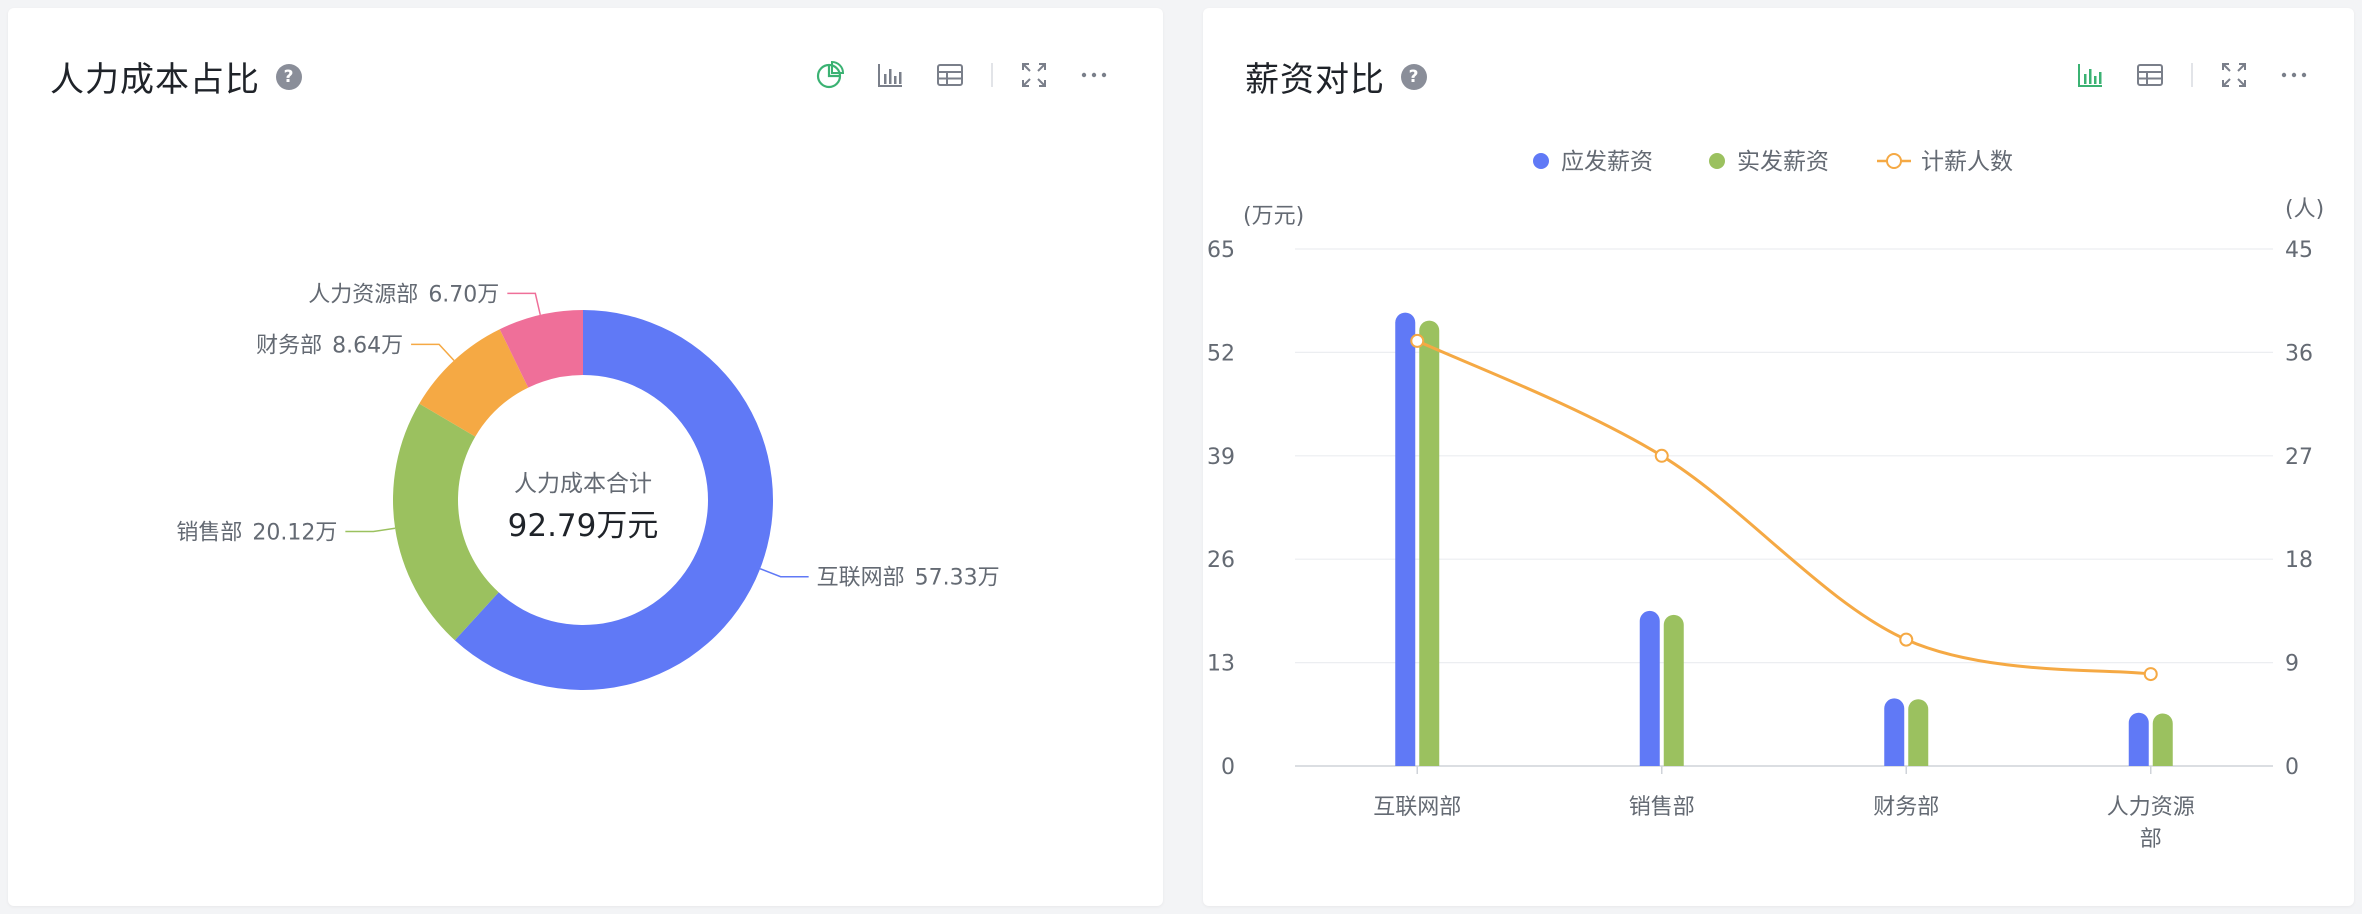  Describe the element at coordinates (1221, 560) in the screenshot. I see `y-left-tick-label: 26` at that location.